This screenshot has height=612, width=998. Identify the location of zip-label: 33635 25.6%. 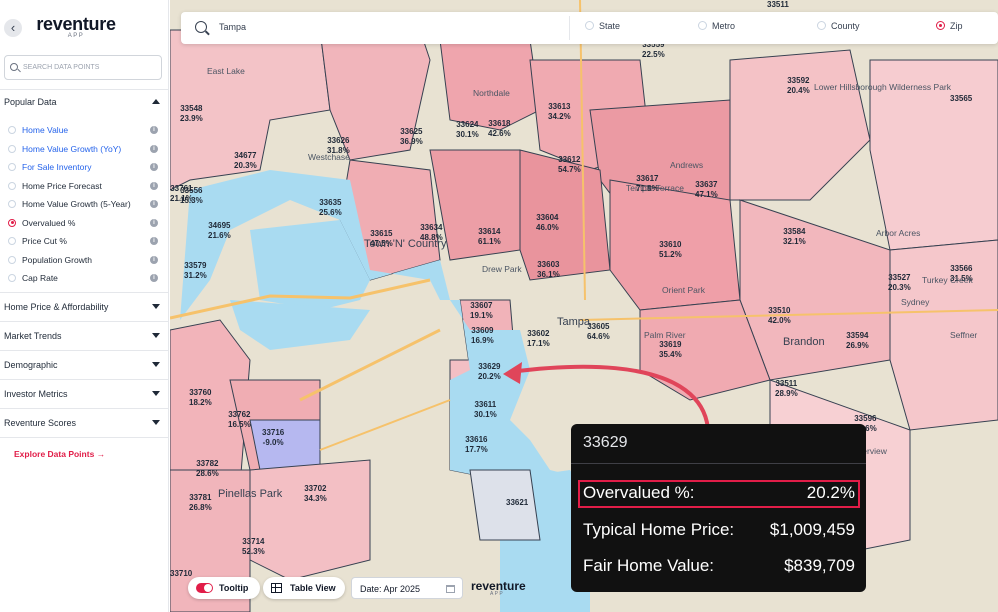
(330, 208).